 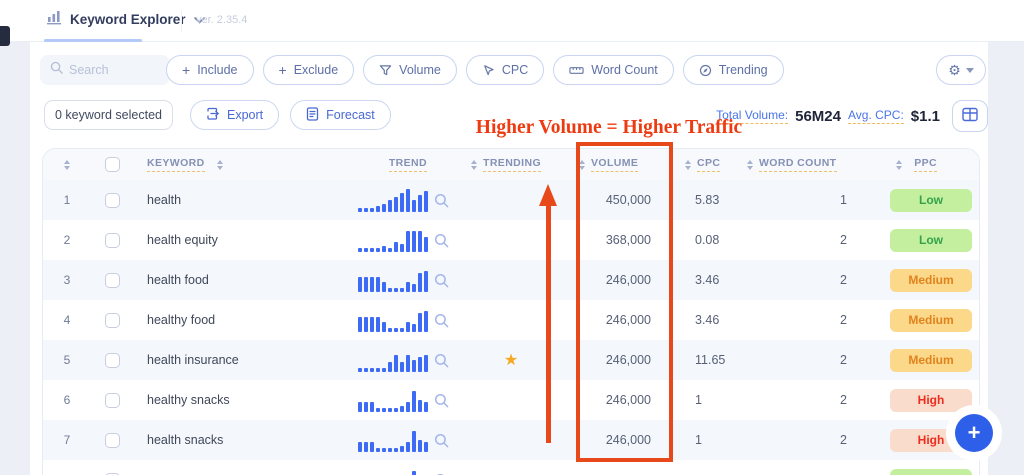 What do you see at coordinates (67, 440) in the screenshot?
I see `row-number: 7` at bounding box center [67, 440].